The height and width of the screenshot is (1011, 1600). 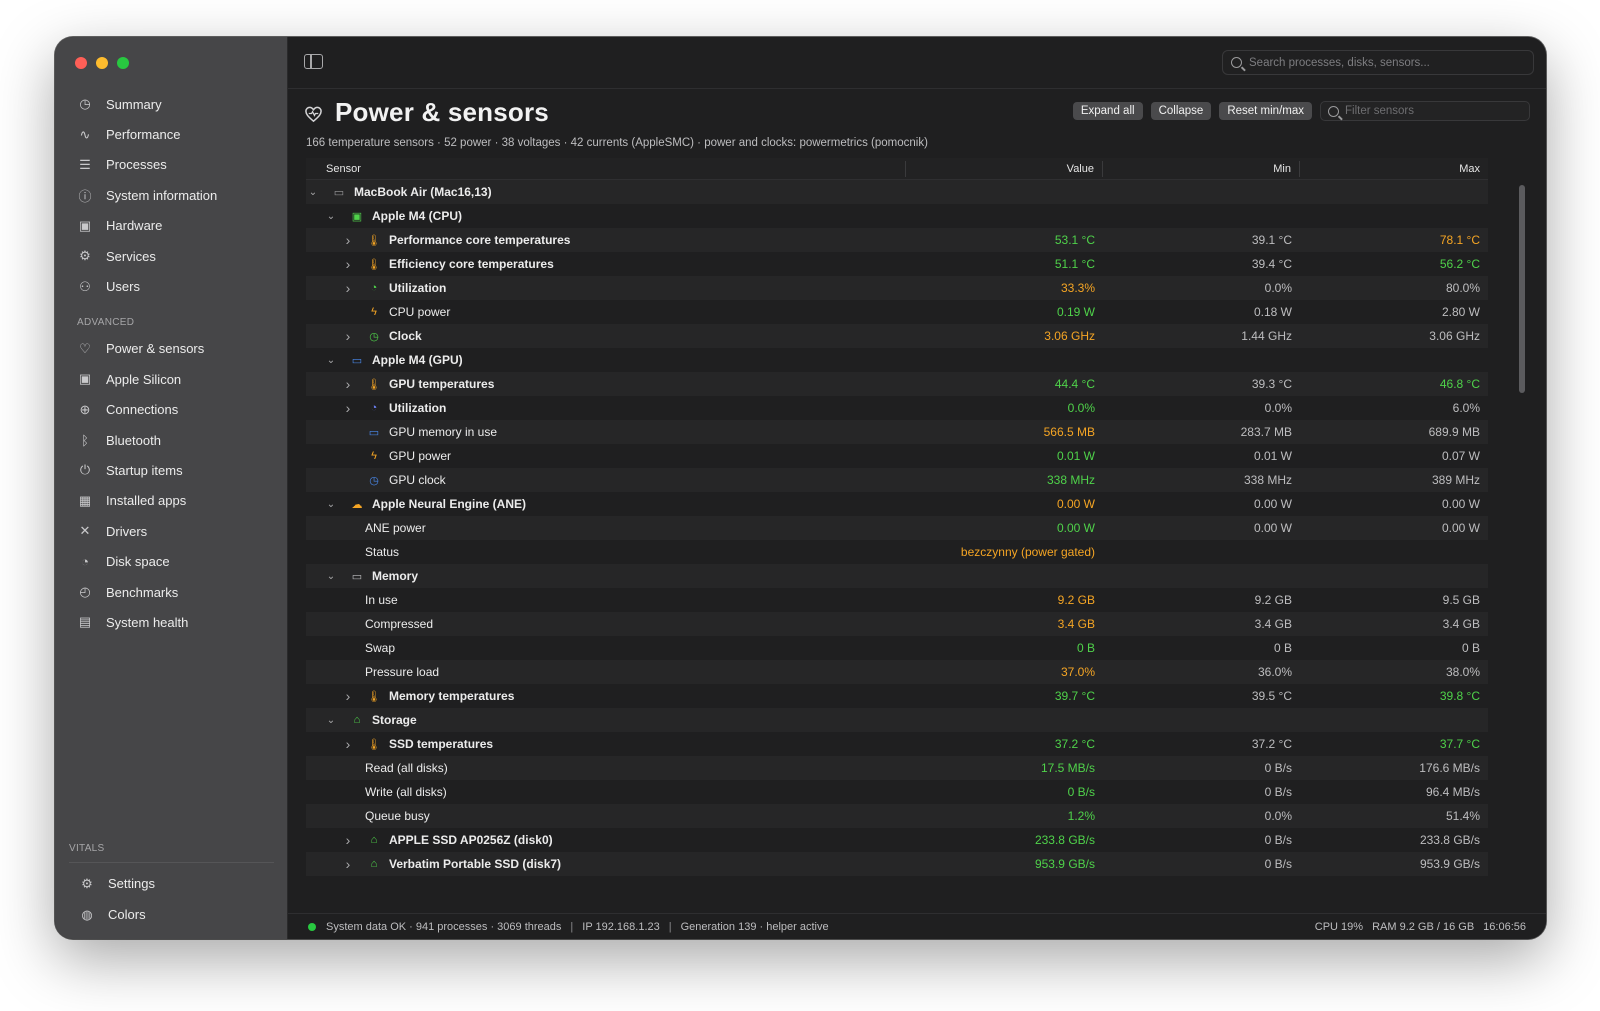 What do you see at coordinates (172, 226) in the screenshot?
I see `sidebar-item-hardware: ▣ Hardware` at bounding box center [172, 226].